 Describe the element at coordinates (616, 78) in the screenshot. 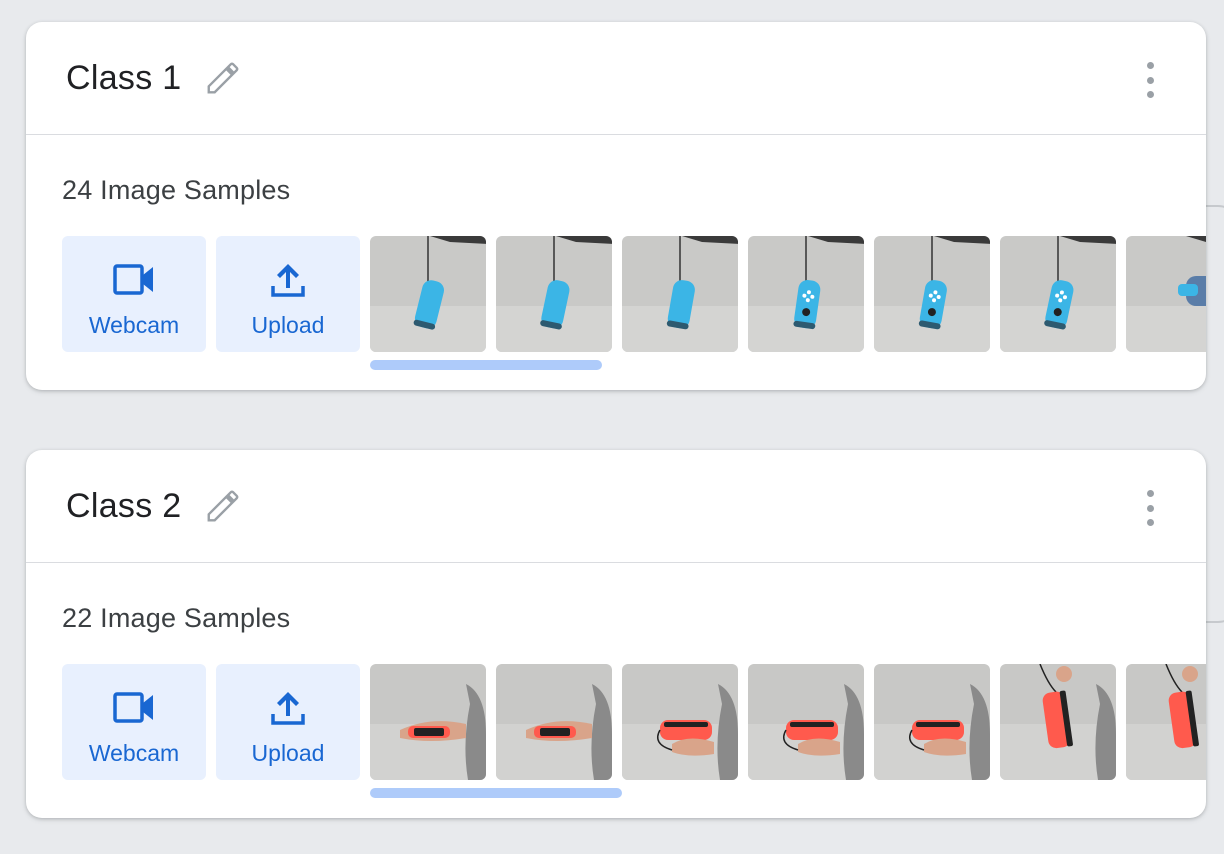

I see `class-header: Class 1` at that location.